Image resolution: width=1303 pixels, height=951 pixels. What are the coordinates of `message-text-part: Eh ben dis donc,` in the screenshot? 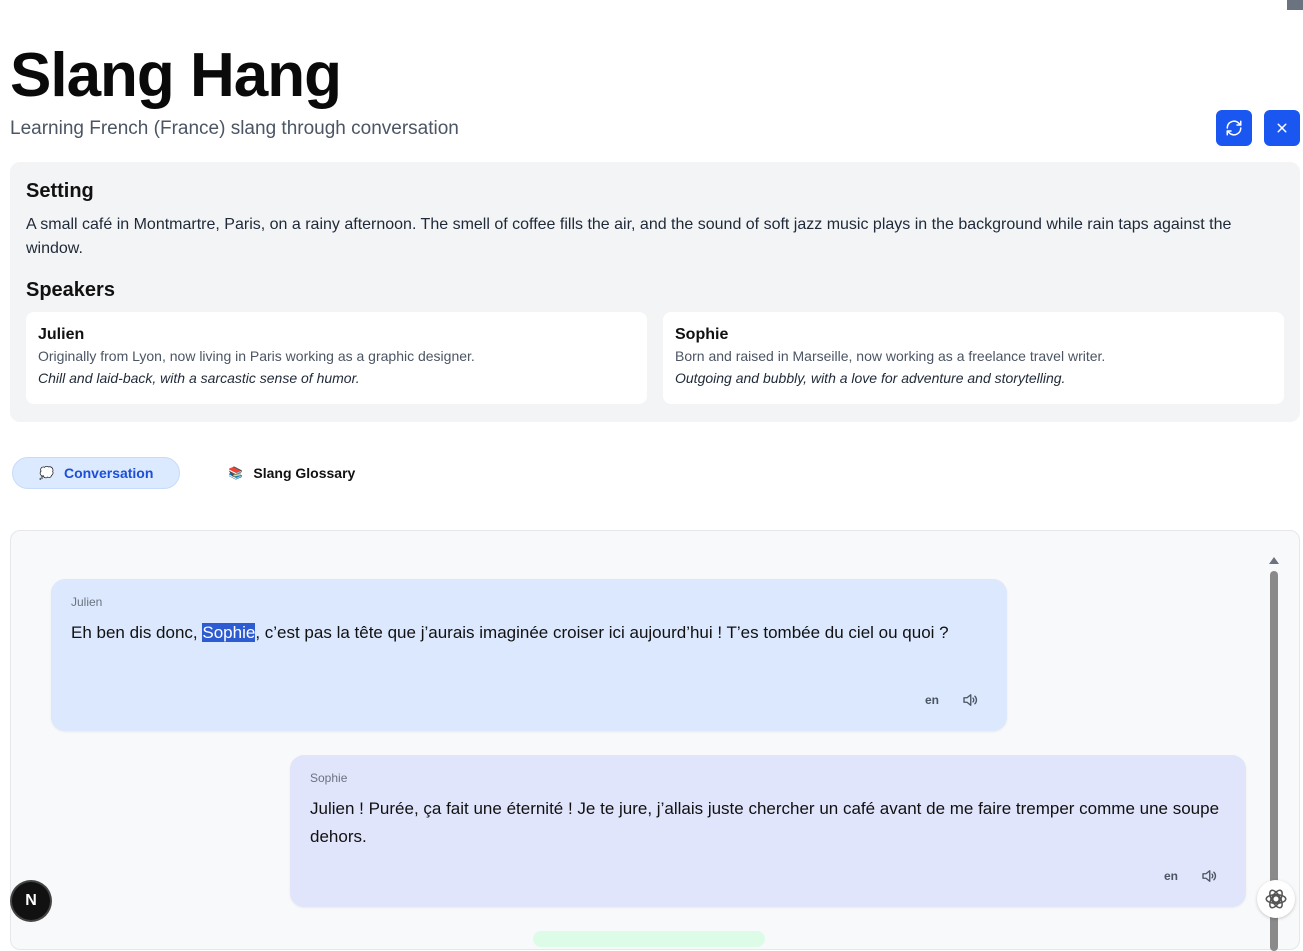 It's located at (137, 632).